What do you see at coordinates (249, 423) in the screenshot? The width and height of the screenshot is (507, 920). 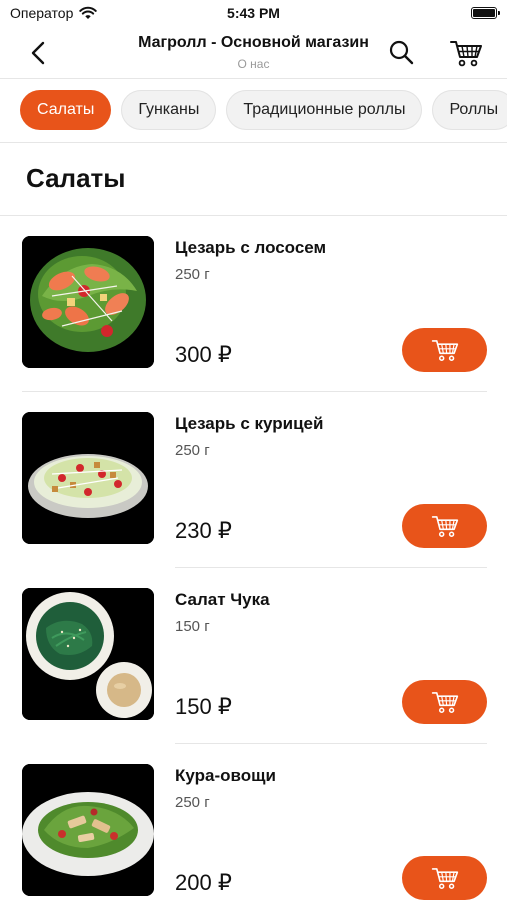 I see `product-name: Цезарь с курицей` at bounding box center [249, 423].